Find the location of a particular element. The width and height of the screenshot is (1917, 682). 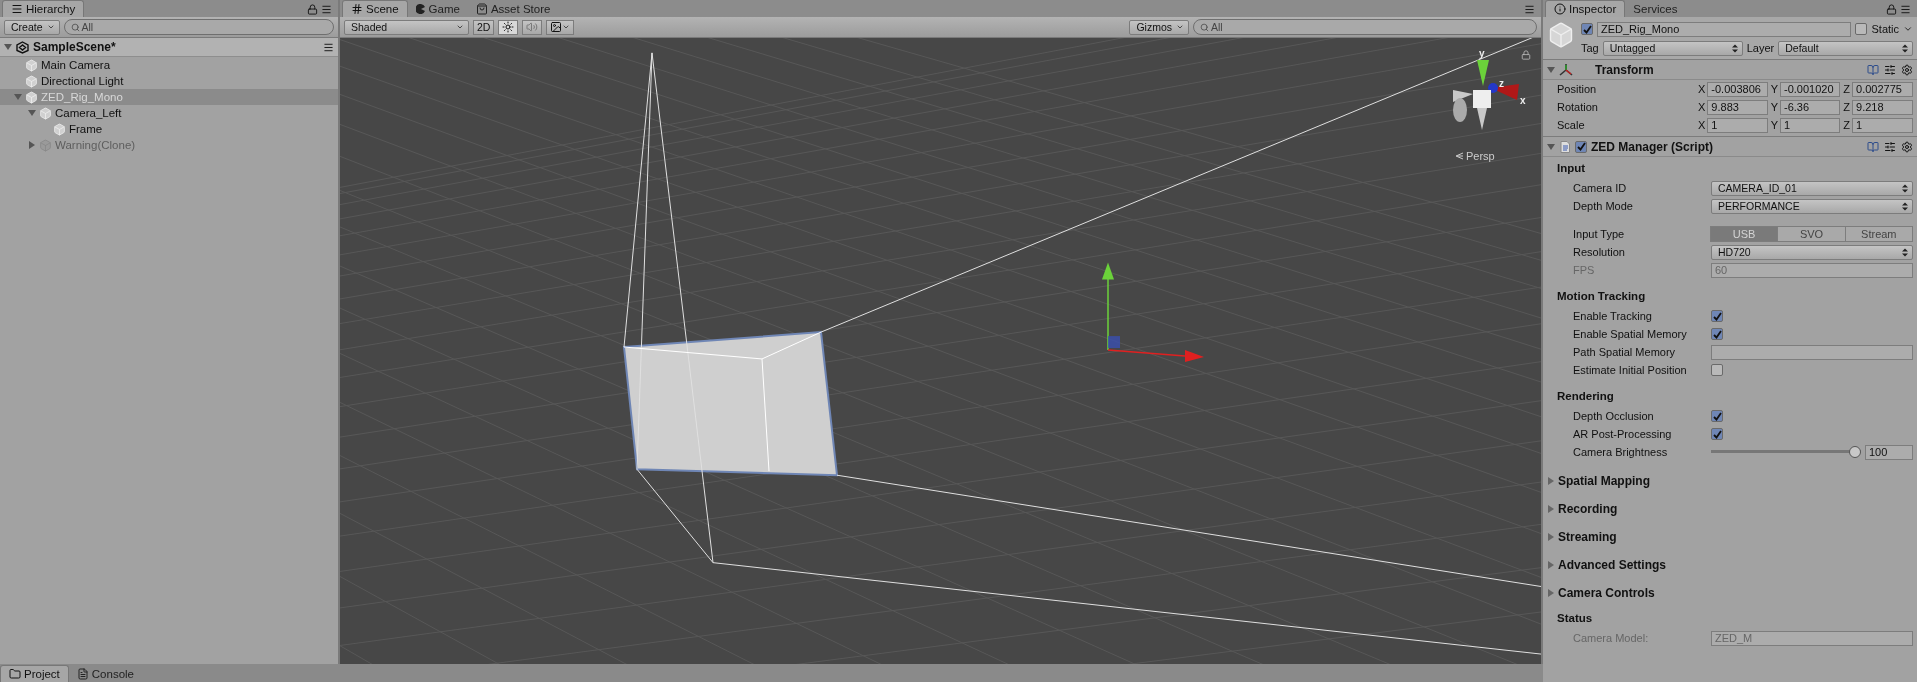

gizmos-dropdown: Gizmos is located at coordinates (1159, 27).